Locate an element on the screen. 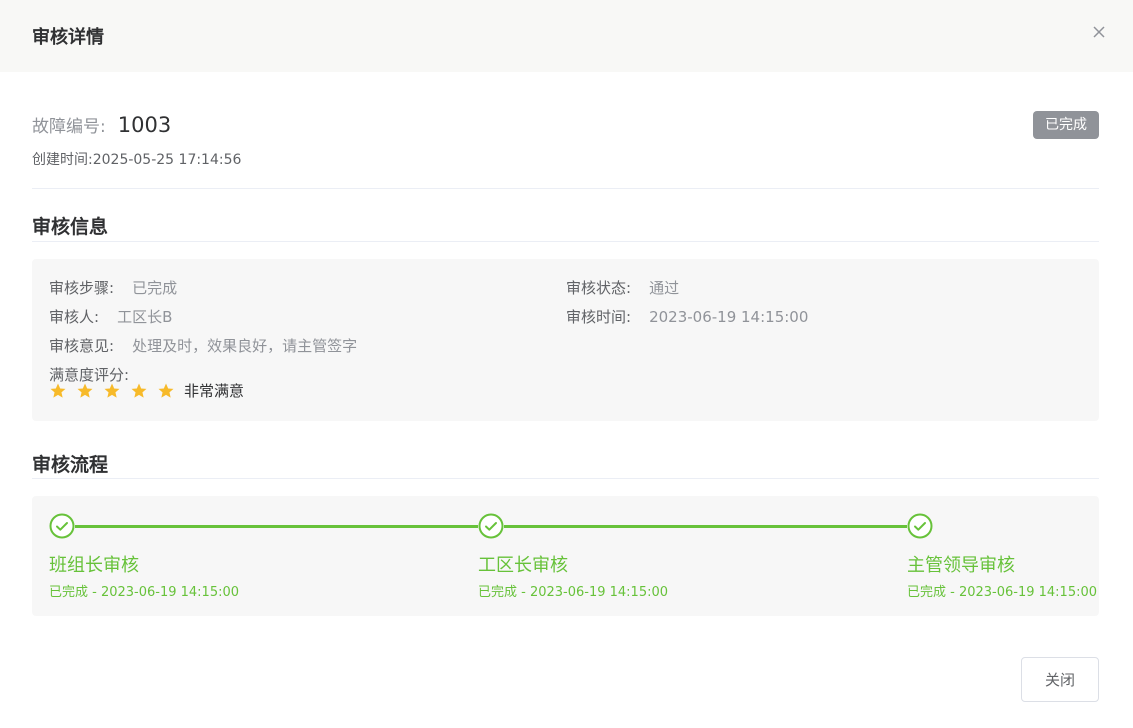  dialog-header: 审核详情 is located at coordinates (566, 36).